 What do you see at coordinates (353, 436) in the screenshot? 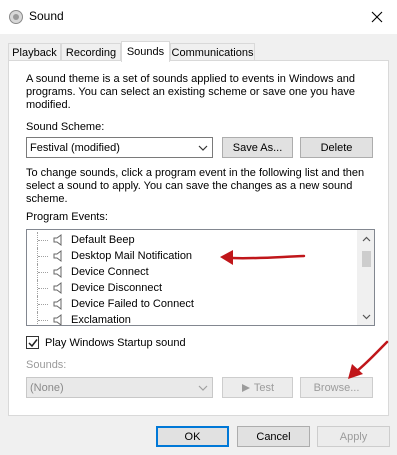
I see `apply-button: Apply` at bounding box center [353, 436].